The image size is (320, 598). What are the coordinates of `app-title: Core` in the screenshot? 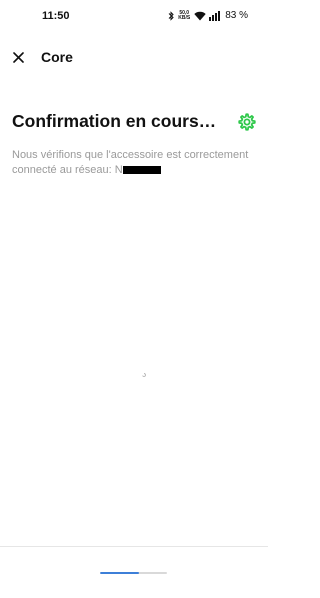 It's located at (57, 57).